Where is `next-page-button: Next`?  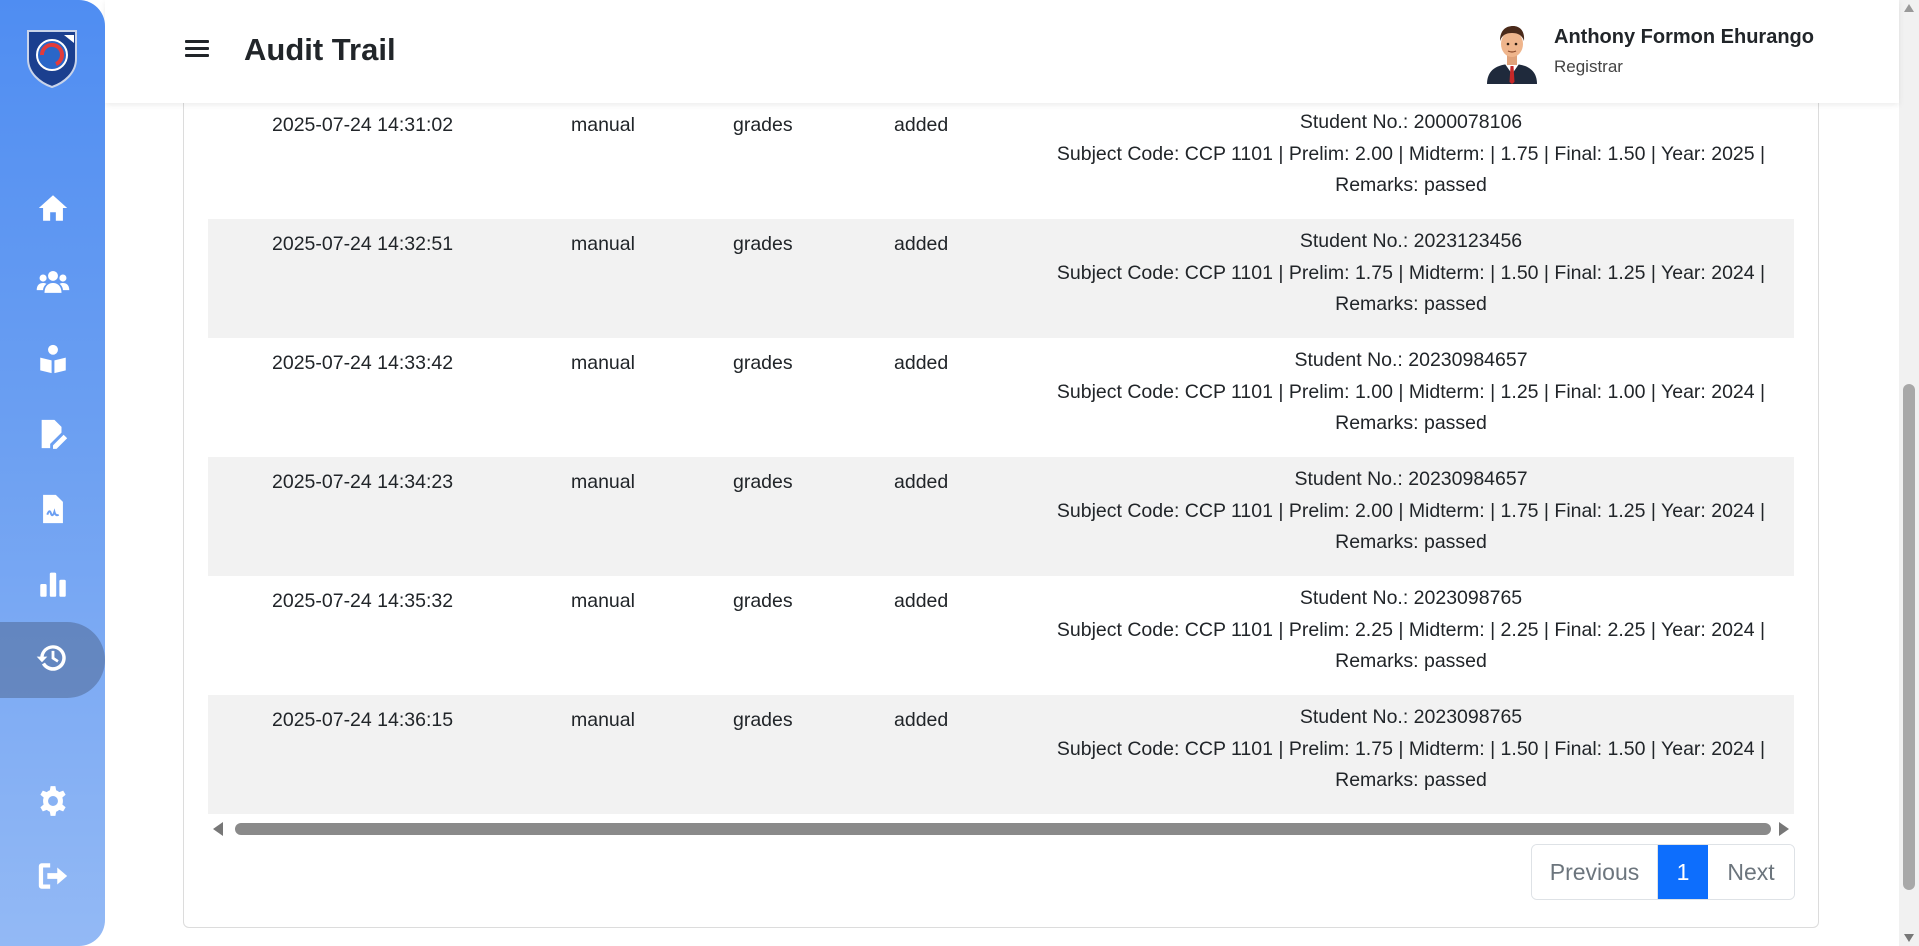
next-page-button: Next is located at coordinates (1751, 872).